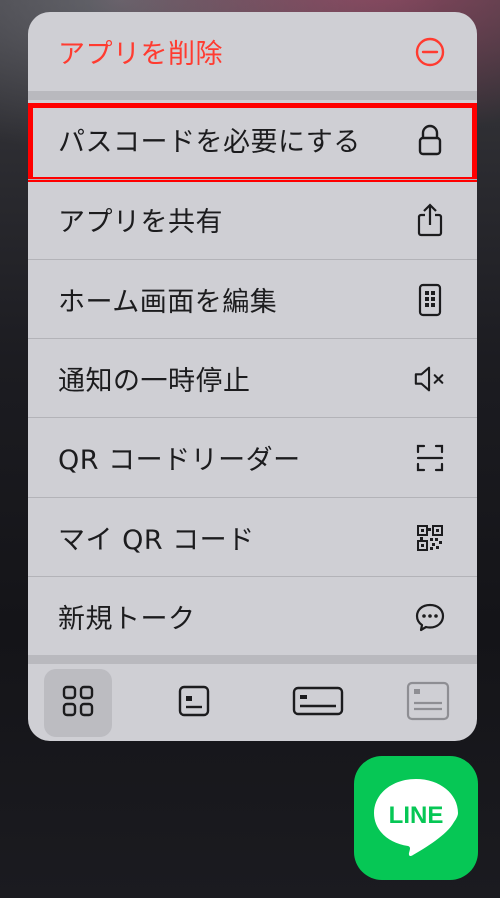  Describe the element at coordinates (430, 300) in the screenshot. I see `phone-icon` at that location.